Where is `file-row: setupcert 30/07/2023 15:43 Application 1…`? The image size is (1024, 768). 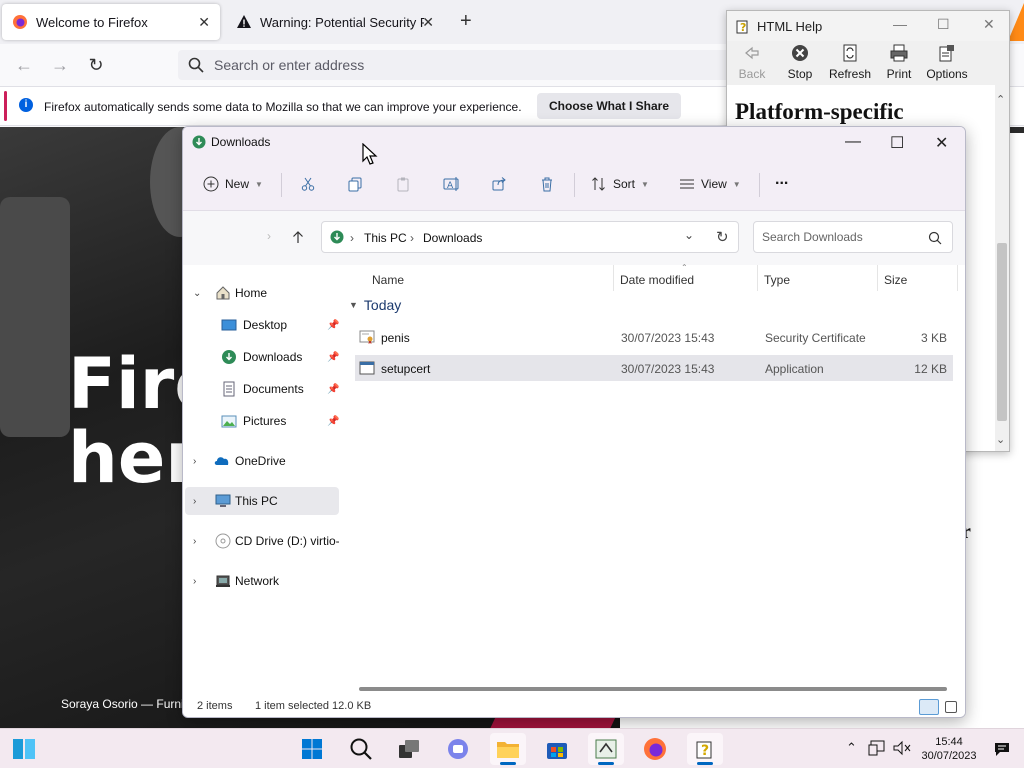 file-row: setupcert 30/07/2023 15:43 Application 1… is located at coordinates (654, 368).